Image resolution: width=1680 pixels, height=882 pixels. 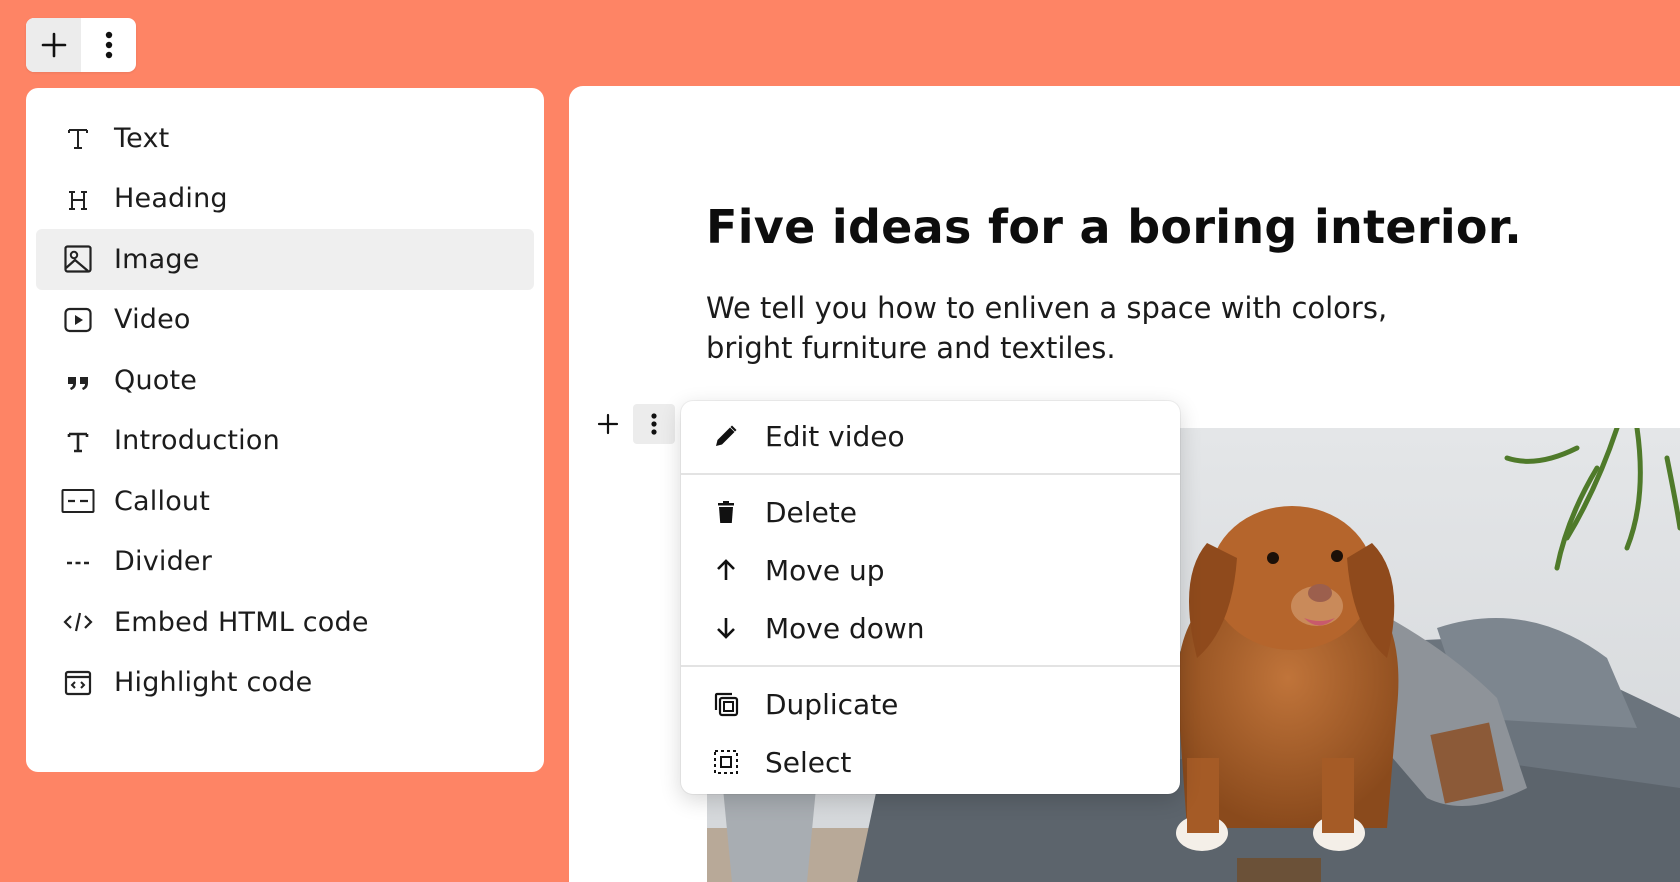 I want to click on menu-item-image: Image, so click(x=285, y=259).